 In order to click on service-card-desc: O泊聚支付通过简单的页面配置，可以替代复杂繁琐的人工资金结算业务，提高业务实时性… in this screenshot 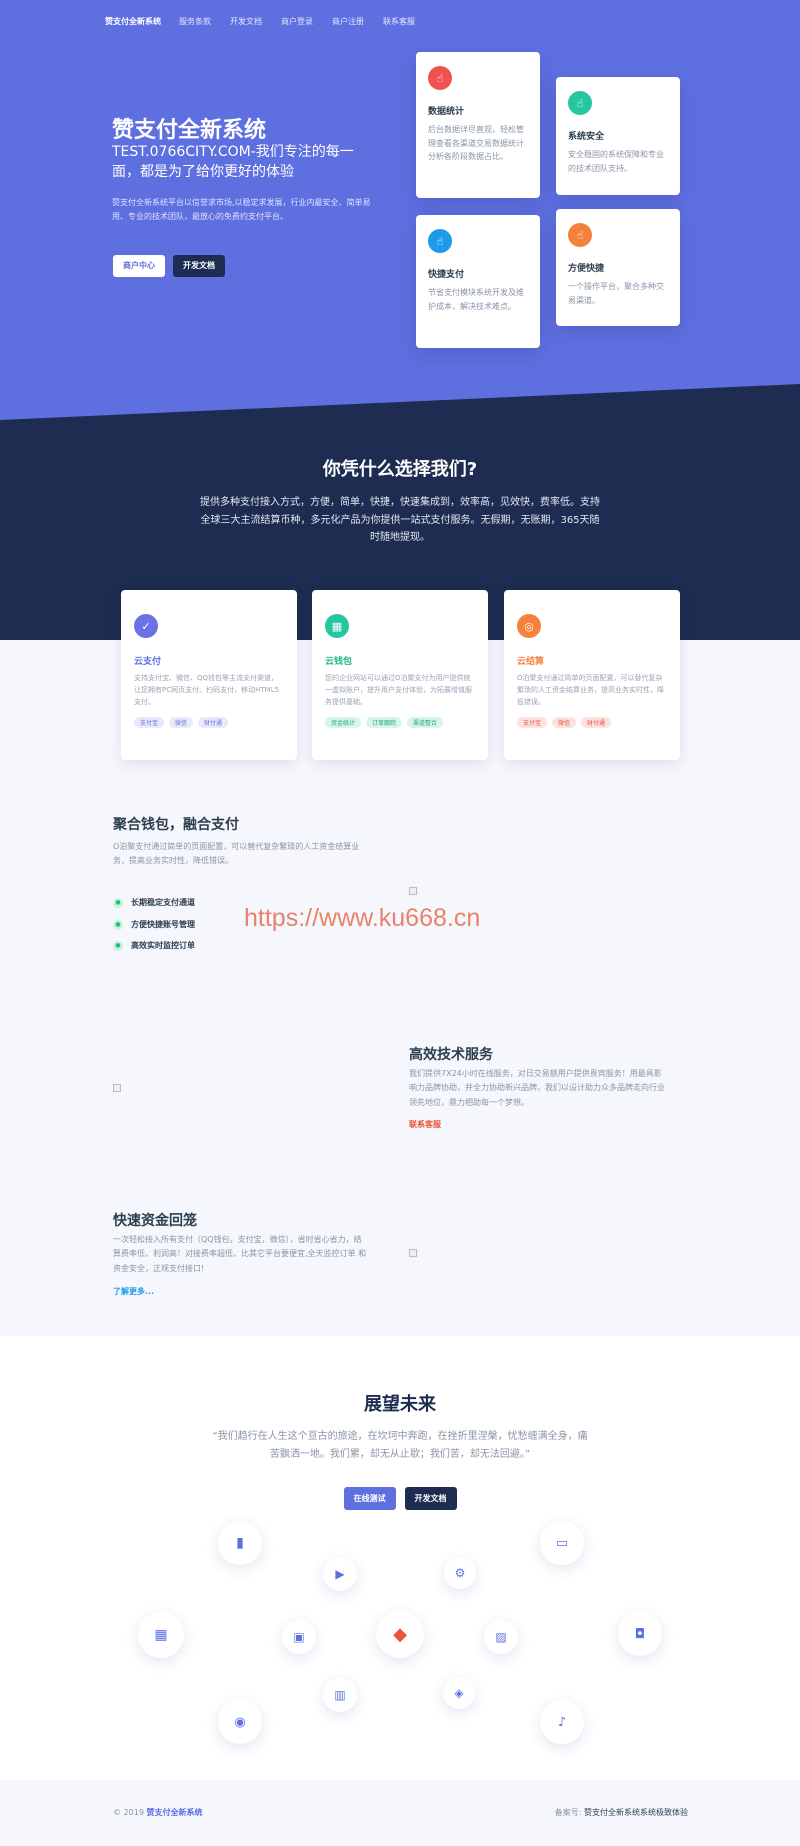, I will do `click(590, 690)`.